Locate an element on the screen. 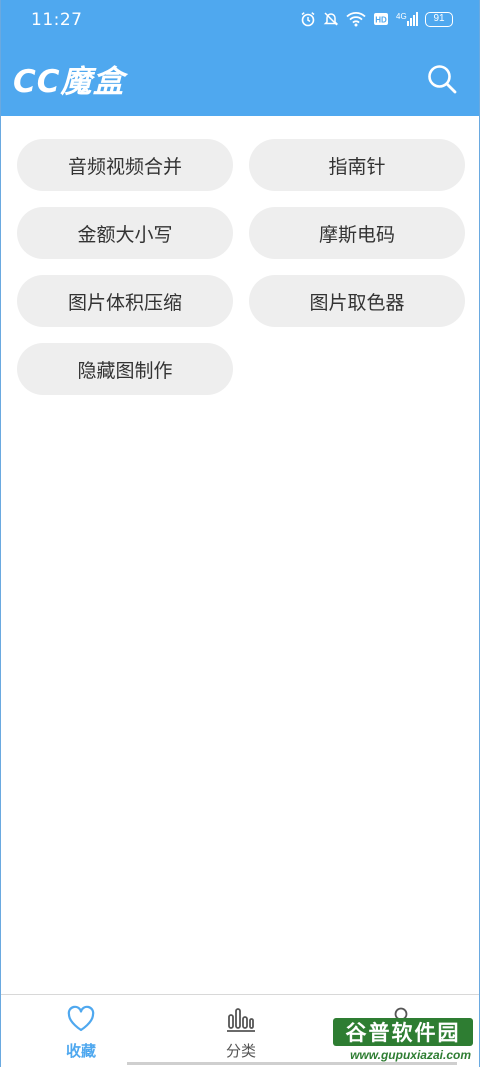 The width and height of the screenshot is (480, 1067). alarm-icon is located at coordinates (308, 19).